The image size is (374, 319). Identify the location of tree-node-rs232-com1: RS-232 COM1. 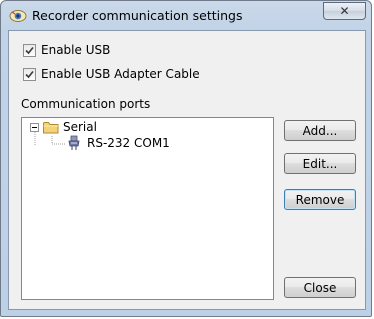
(118, 143).